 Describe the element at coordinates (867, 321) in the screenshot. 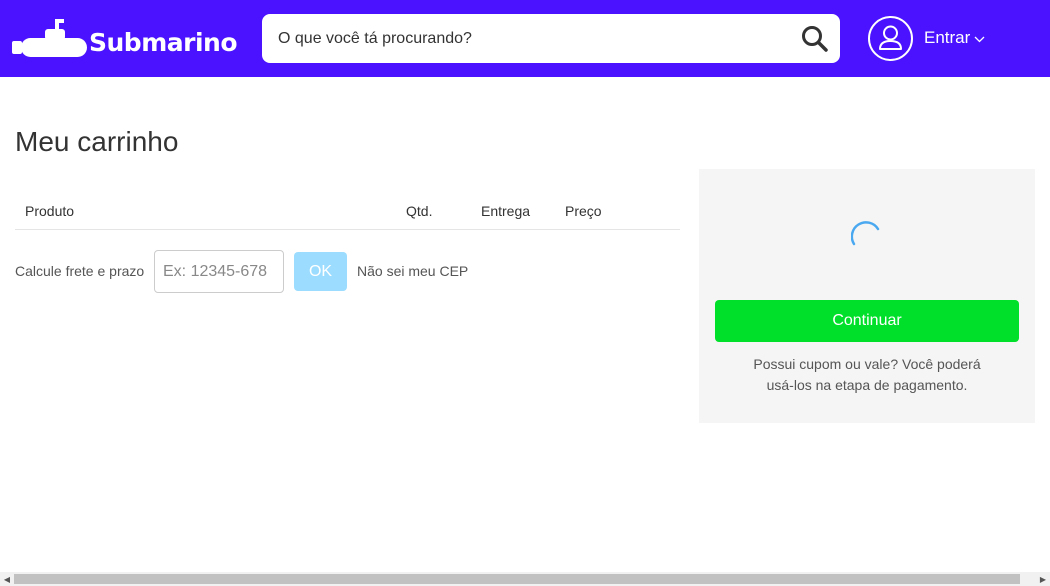

I see `continue-button: Continuar` at that location.